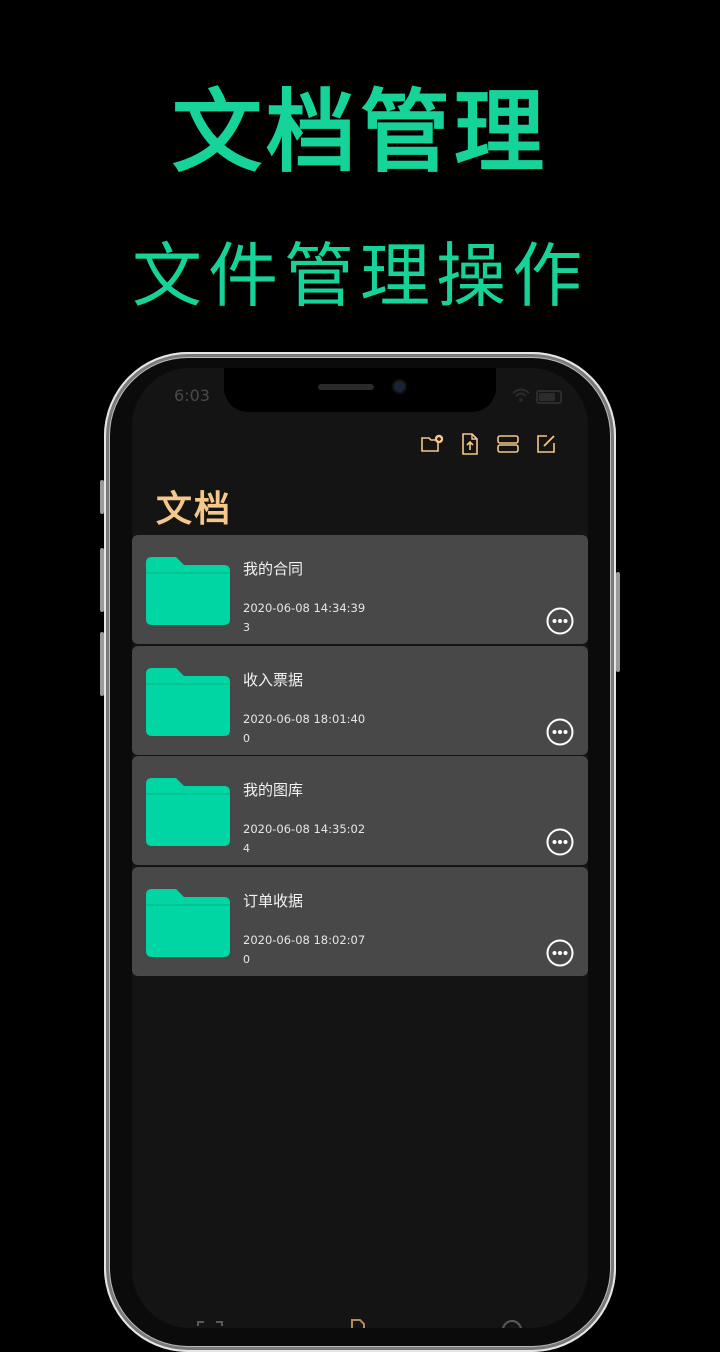 Image resolution: width=720 pixels, height=1352 pixels. What do you see at coordinates (304, 718) in the screenshot?
I see `folder-date: 2020-06-08 18:01:40` at bounding box center [304, 718].